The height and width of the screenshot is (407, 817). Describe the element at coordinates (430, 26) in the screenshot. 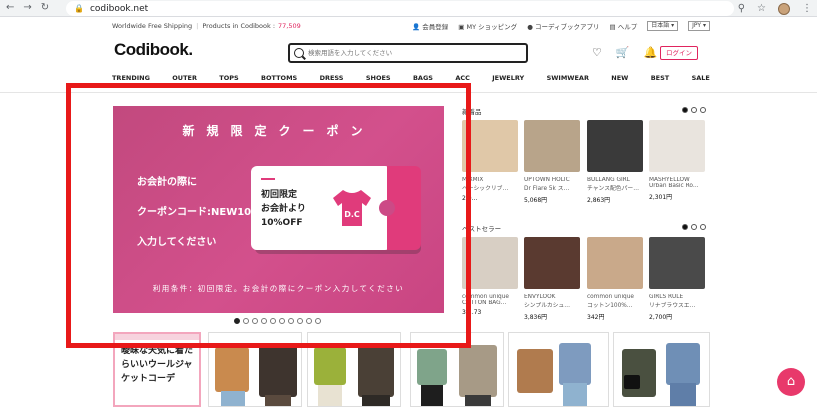

I see `signup-link: 👤 会員登録` at that location.